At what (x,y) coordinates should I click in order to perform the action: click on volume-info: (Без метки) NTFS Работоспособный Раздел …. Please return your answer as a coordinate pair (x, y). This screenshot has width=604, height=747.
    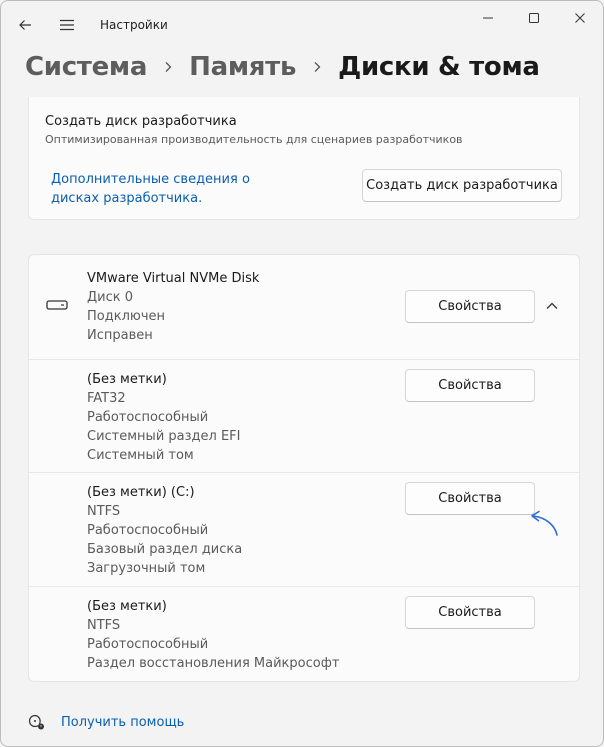
    Looking at the image, I should click on (213, 635).